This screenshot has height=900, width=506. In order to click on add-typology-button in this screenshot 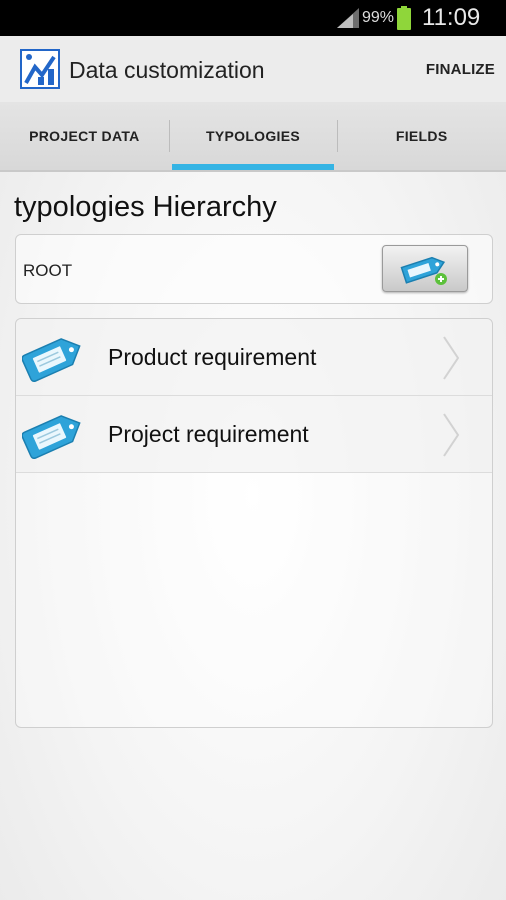, I will do `click(425, 268)`.